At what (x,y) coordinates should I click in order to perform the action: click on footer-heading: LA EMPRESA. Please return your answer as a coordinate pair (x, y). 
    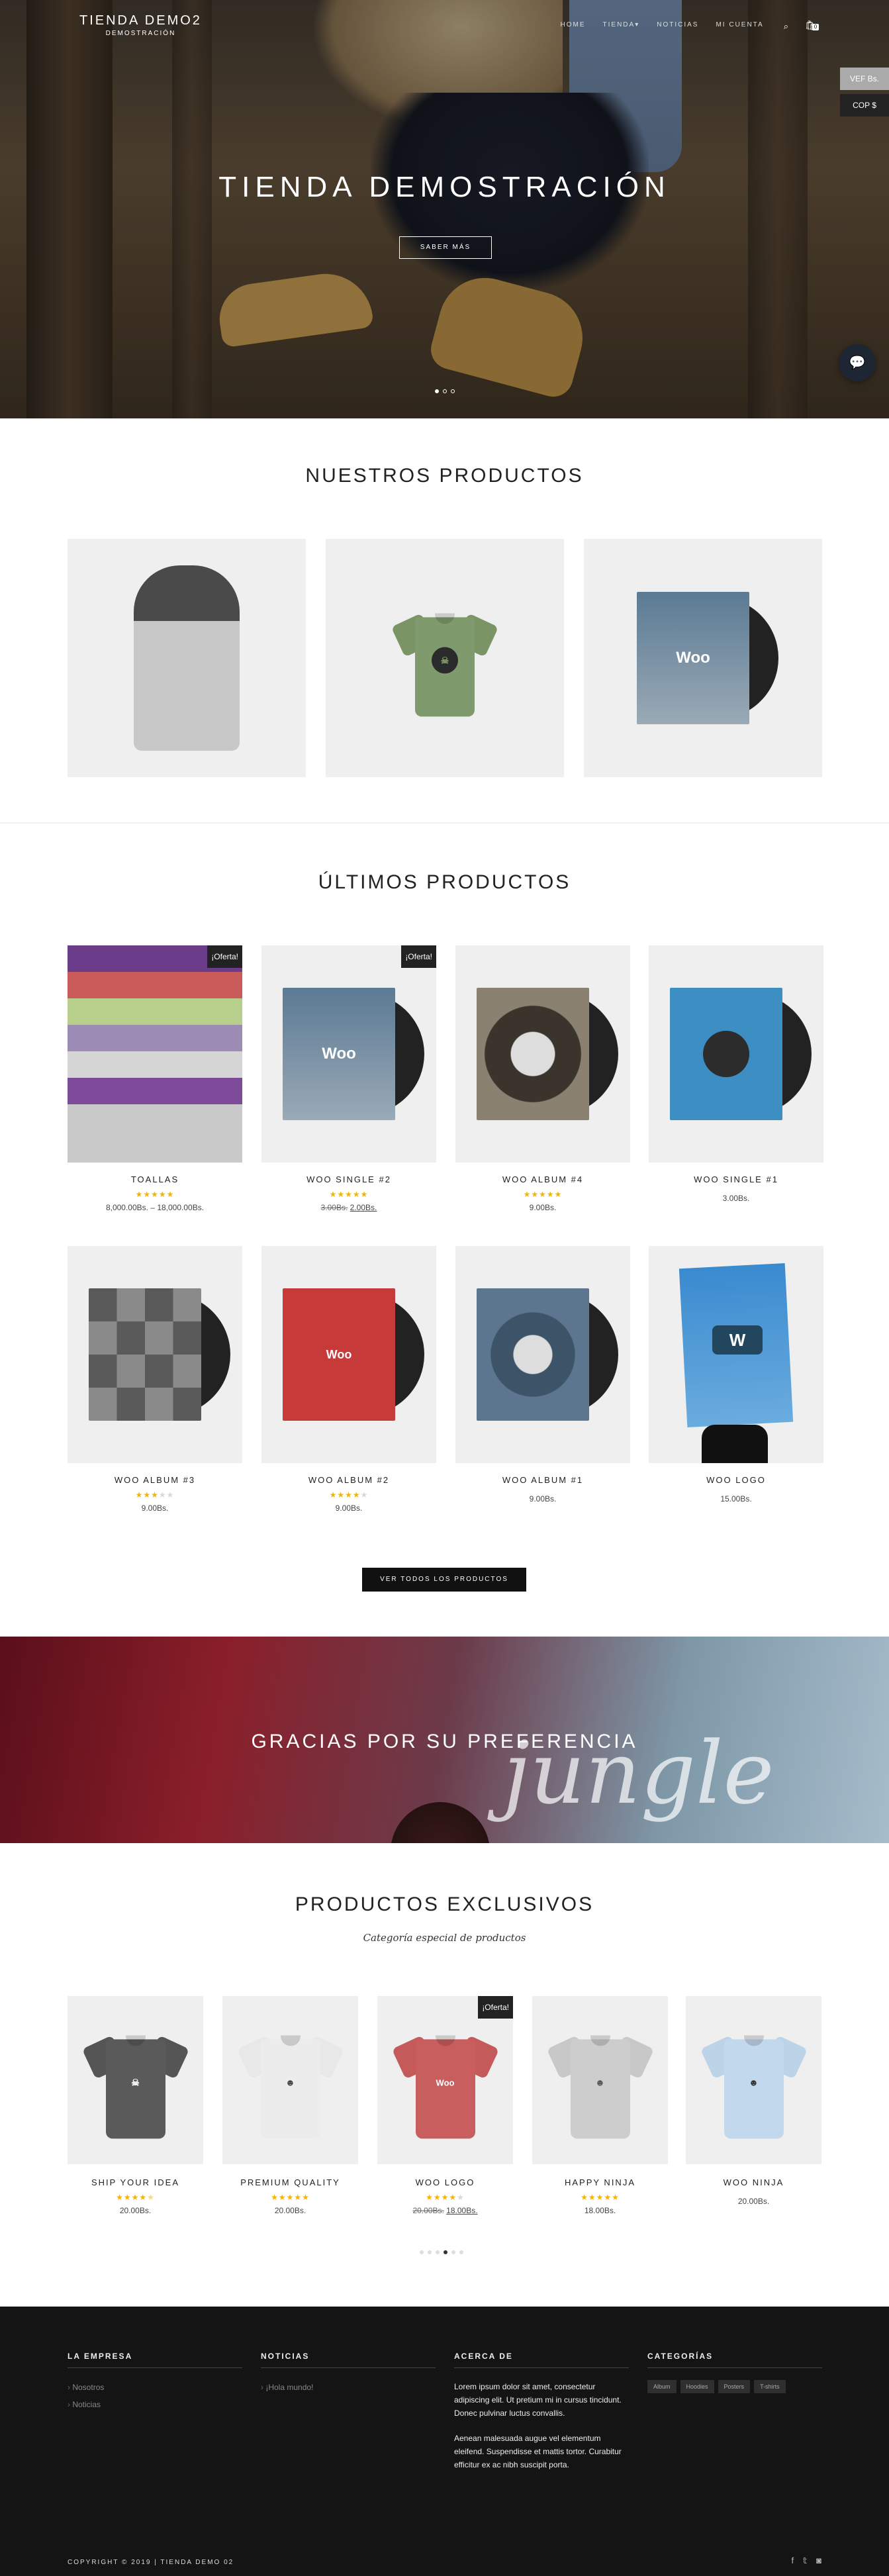
    Looking at the image, I should click on (155, 2360).